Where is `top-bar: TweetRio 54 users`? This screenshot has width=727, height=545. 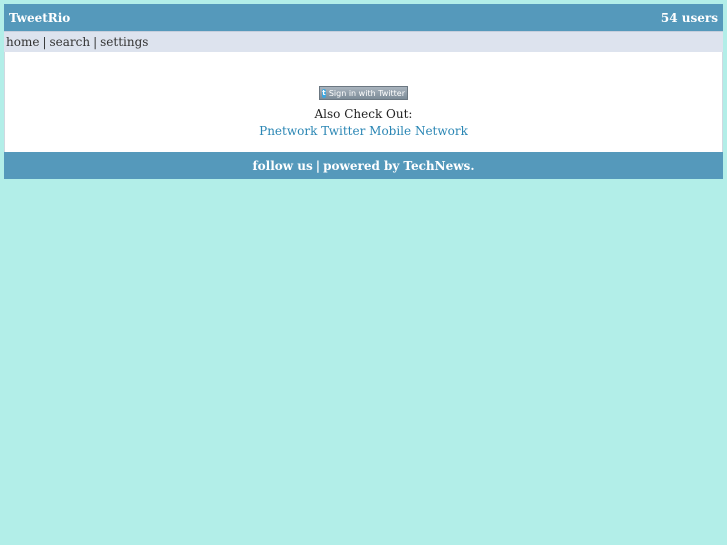 top-bar: TweetRio 54 users is located at coordinates (363, 17).